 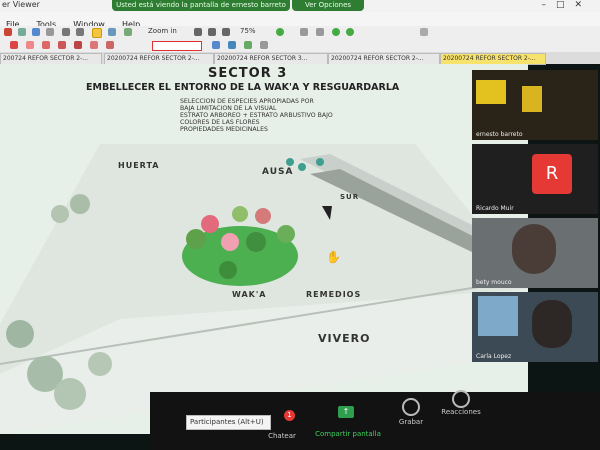 I want to click on save-icon, so click(x=36, y=32).